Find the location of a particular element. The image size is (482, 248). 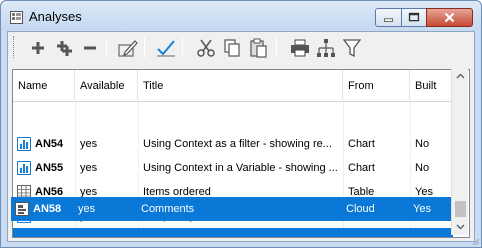

remove-icon is located at coordinates (90, 48).